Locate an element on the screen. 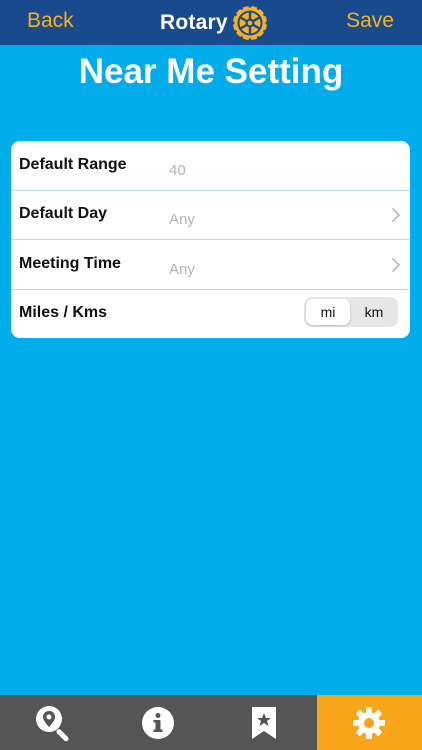  bottom-tab-bar is located at coordinates (211, 722).